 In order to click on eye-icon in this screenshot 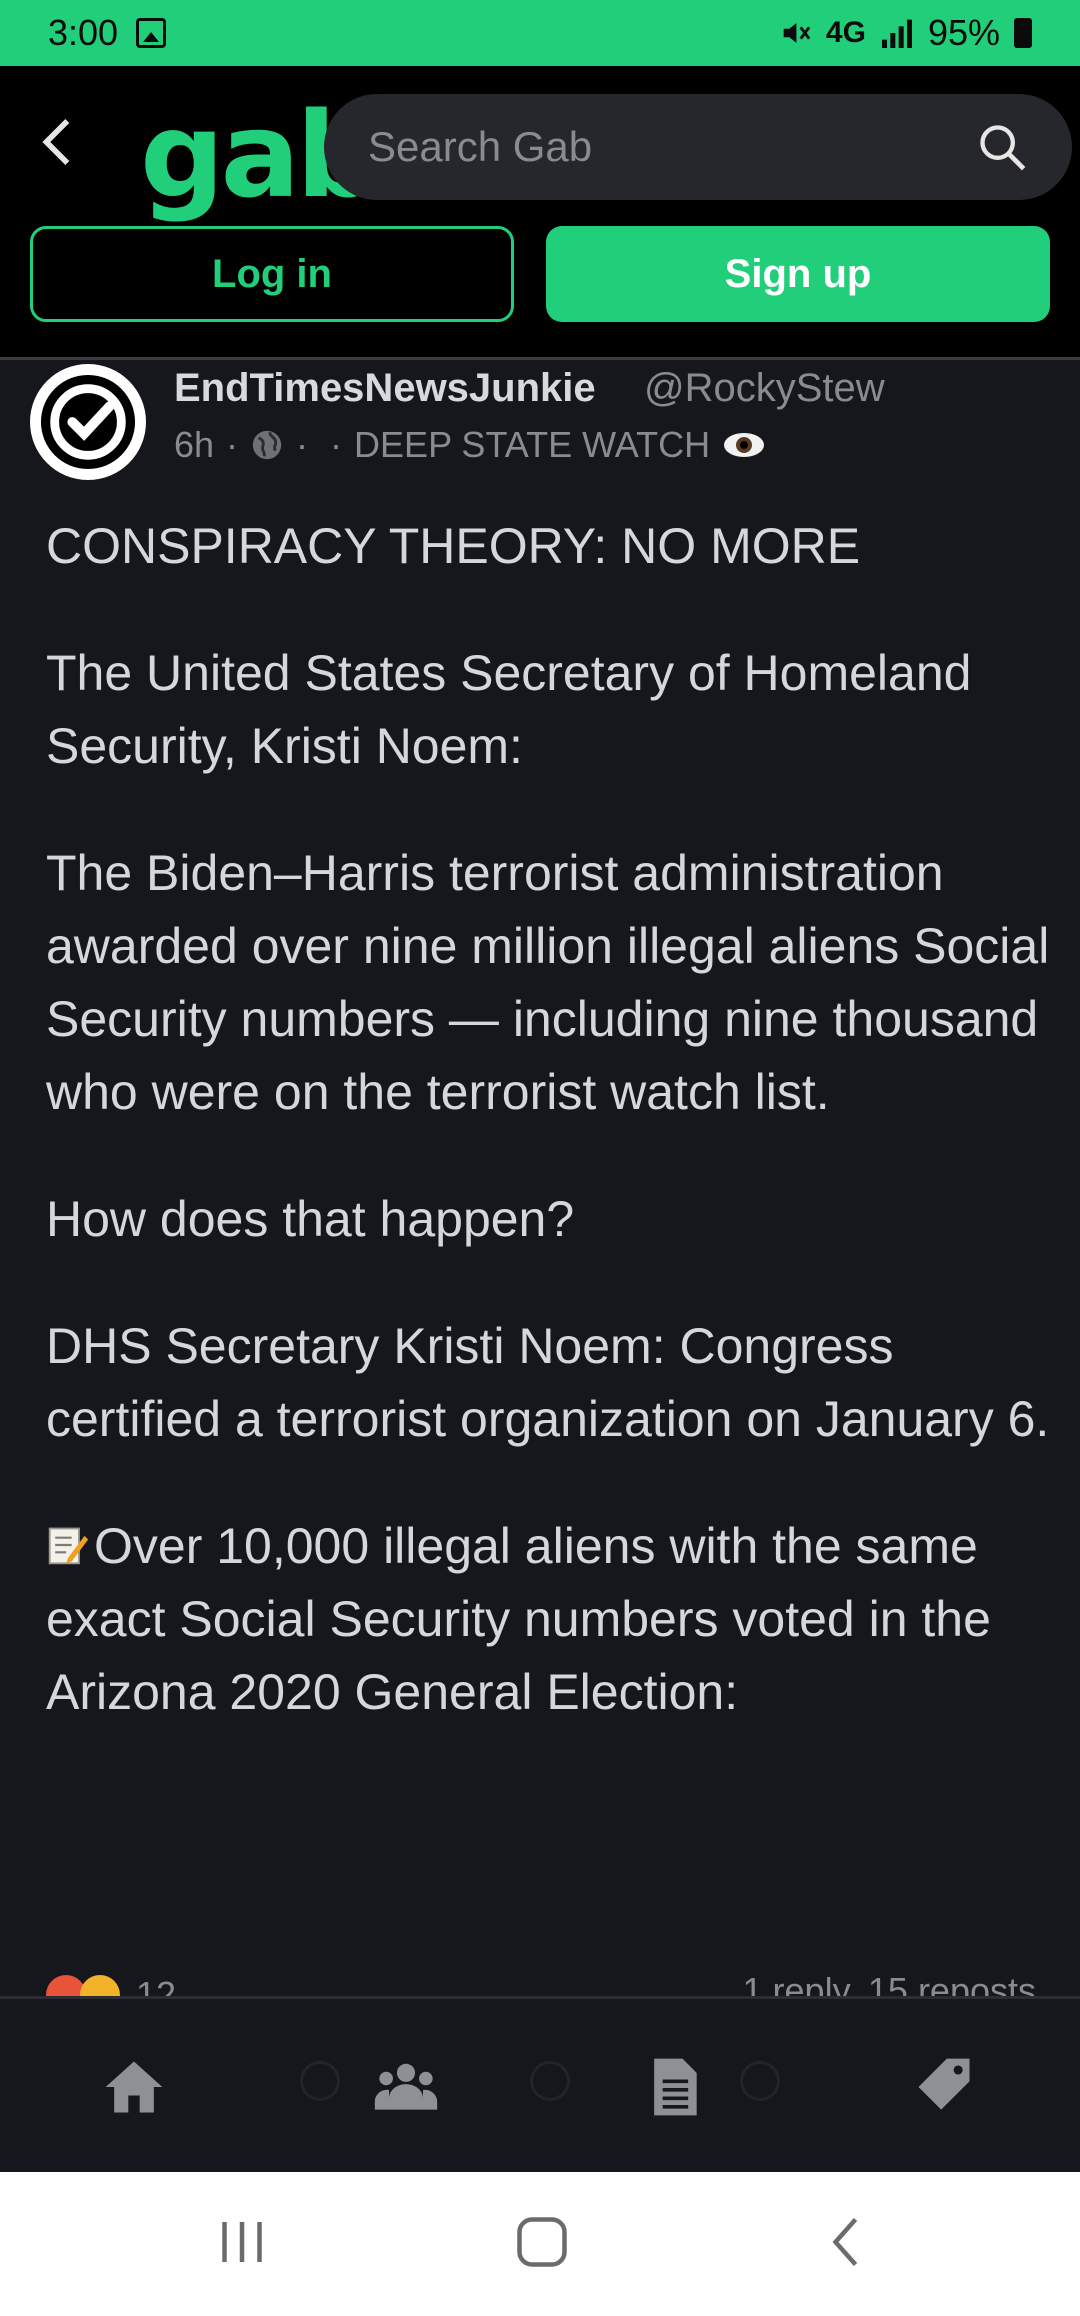, I will do `click(744, 445)`.